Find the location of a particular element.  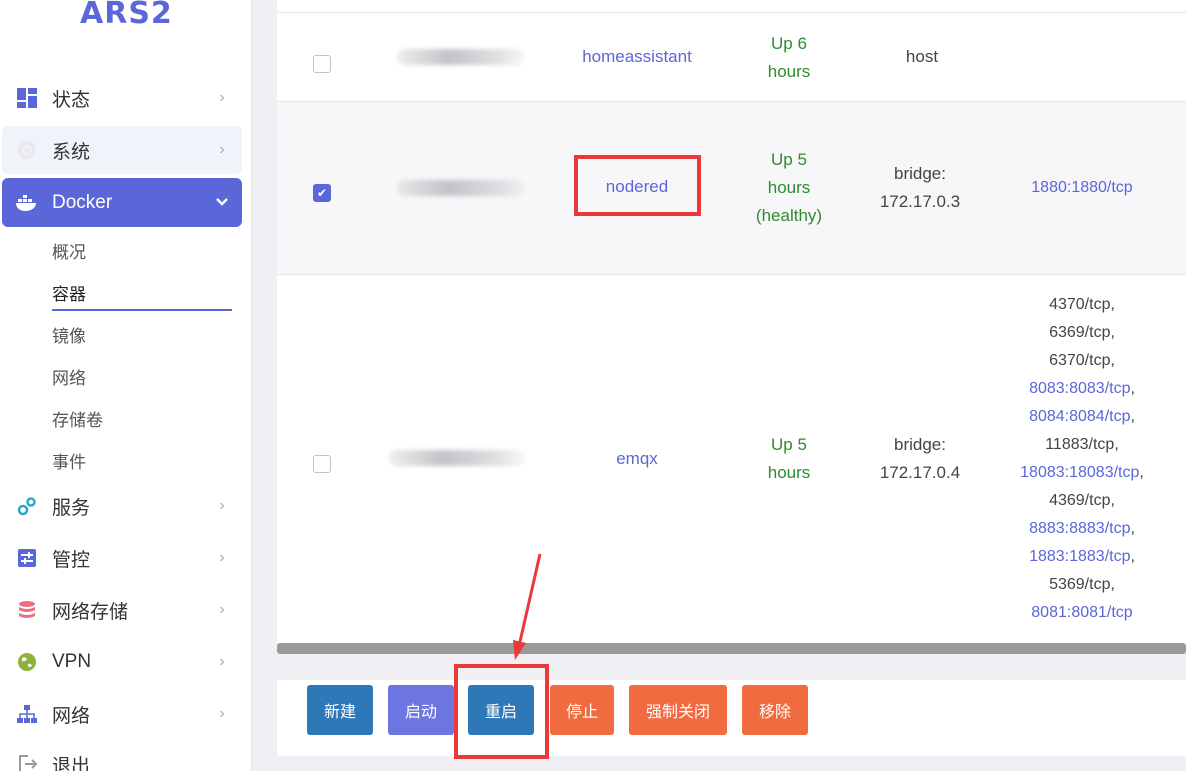

sidebar-item-logout: 退出 is located at coordinates (122, 755).